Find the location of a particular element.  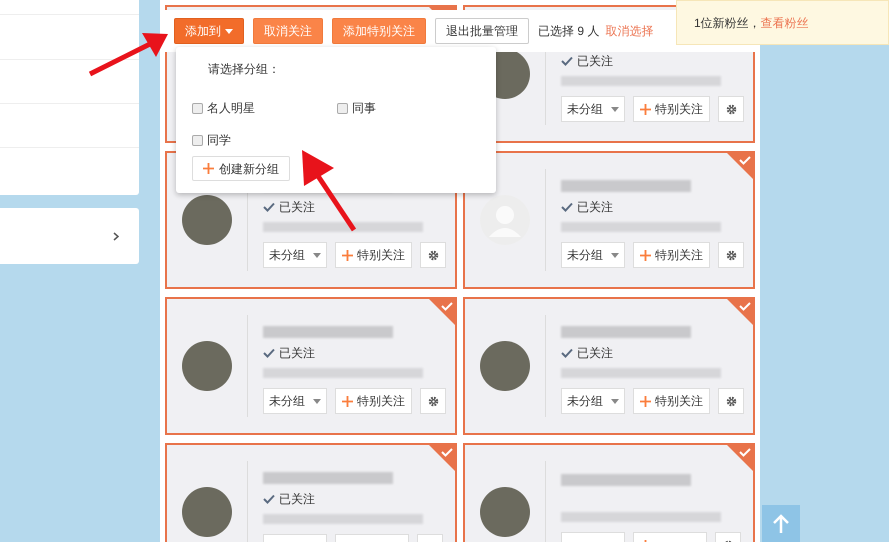

dropdown-title: 请选择分组： is located at coordinates (244, 69).